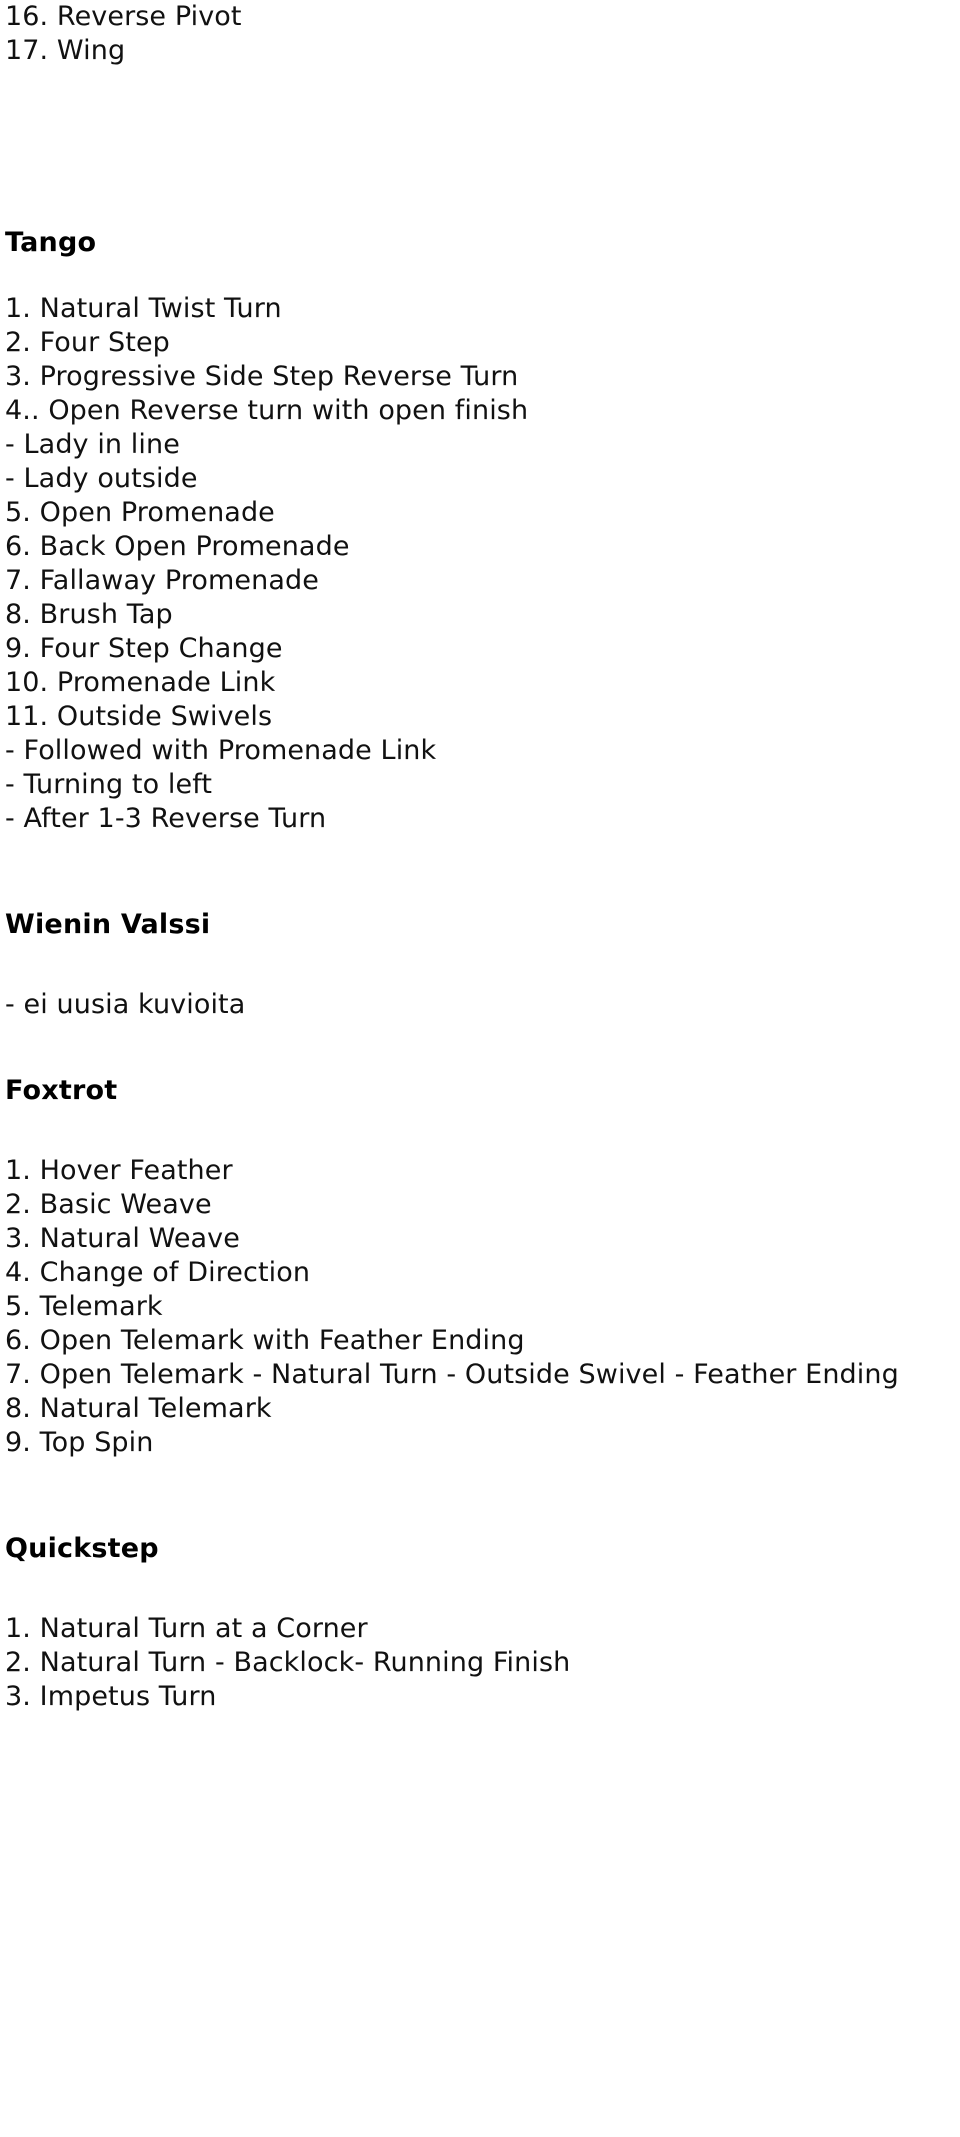 The image size is (960, 2137). Describe the element at coordinates (140, 682) in the screenshot. I see `list-item: 10. Promenade Link` at that location.